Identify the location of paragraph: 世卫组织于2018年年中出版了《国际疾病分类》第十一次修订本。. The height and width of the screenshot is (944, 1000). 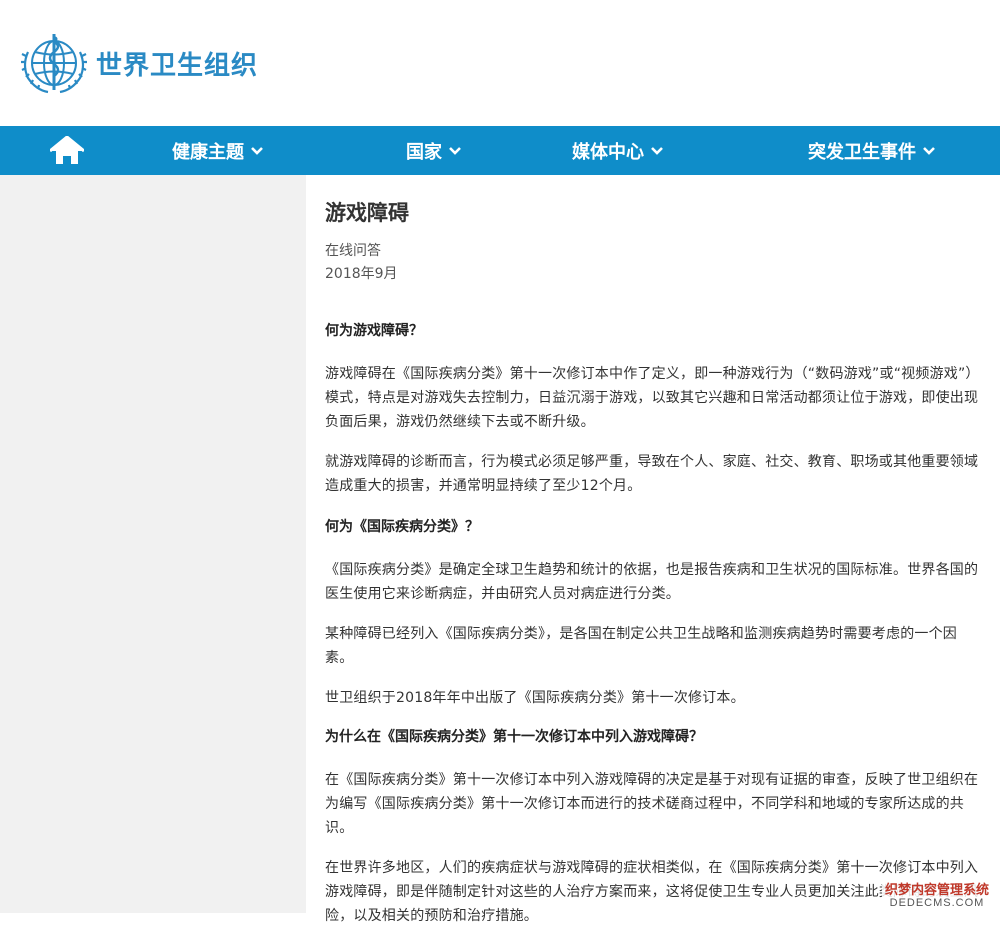
(535, 698).